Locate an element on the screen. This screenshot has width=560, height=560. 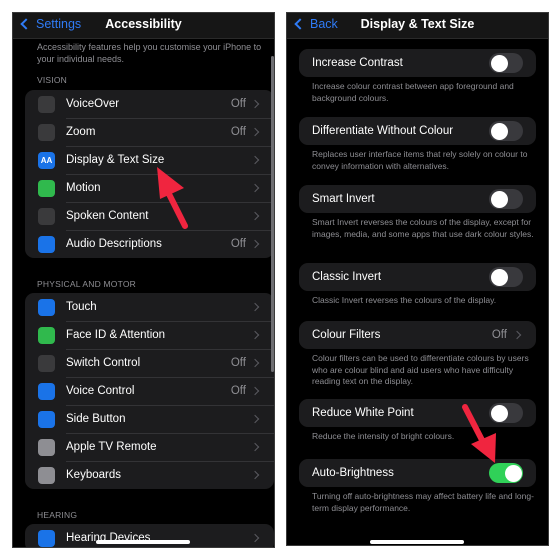
setting-footnote: Reduce the intensity of bright colours. is located at coordinates (383, 436).